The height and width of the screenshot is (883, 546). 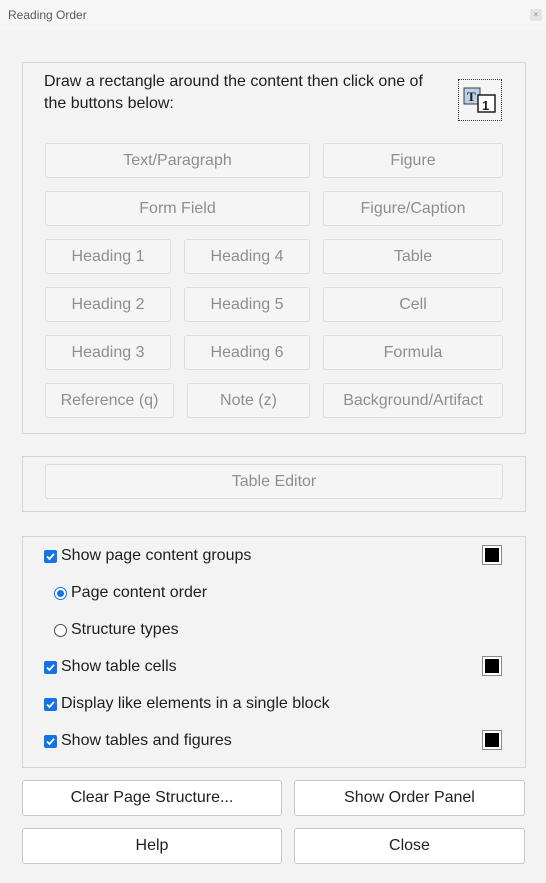 I want to click on tables-figures-color-swatch, so click(x=492, y=740).